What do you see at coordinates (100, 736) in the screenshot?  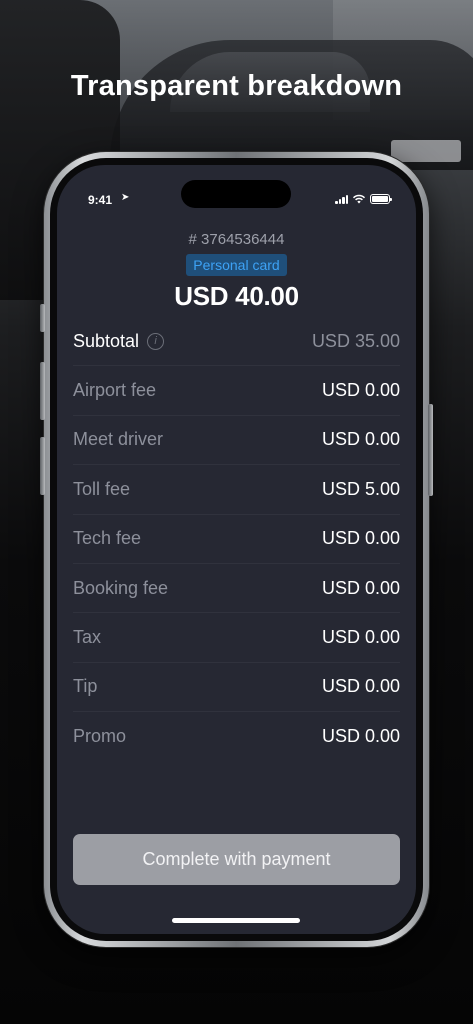 I see `breakdown-label: Promo` at bounding box center [100, 736].